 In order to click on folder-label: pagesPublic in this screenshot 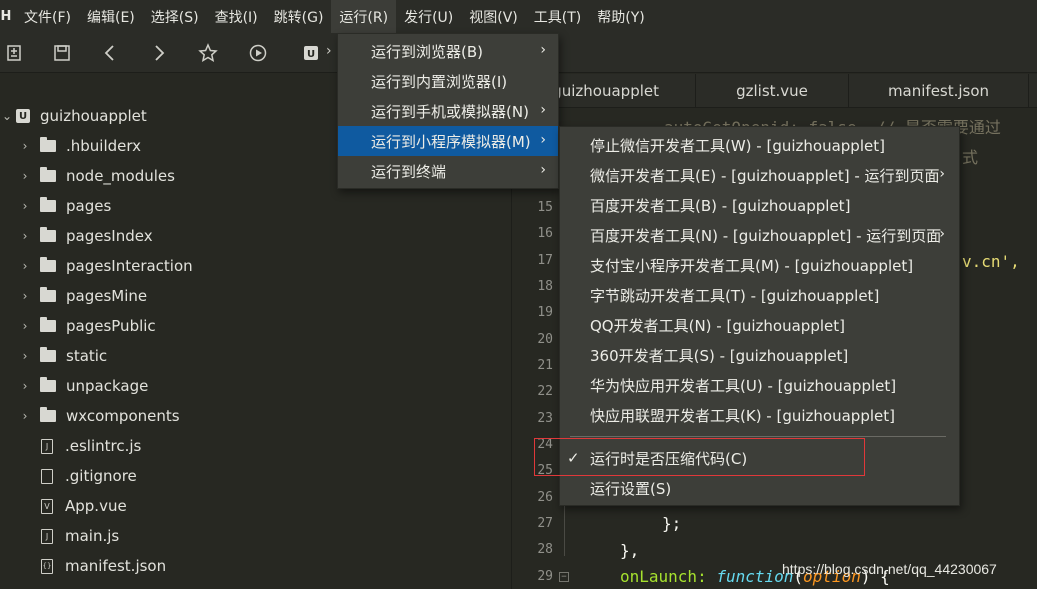, I will do `click(111, 326)`.